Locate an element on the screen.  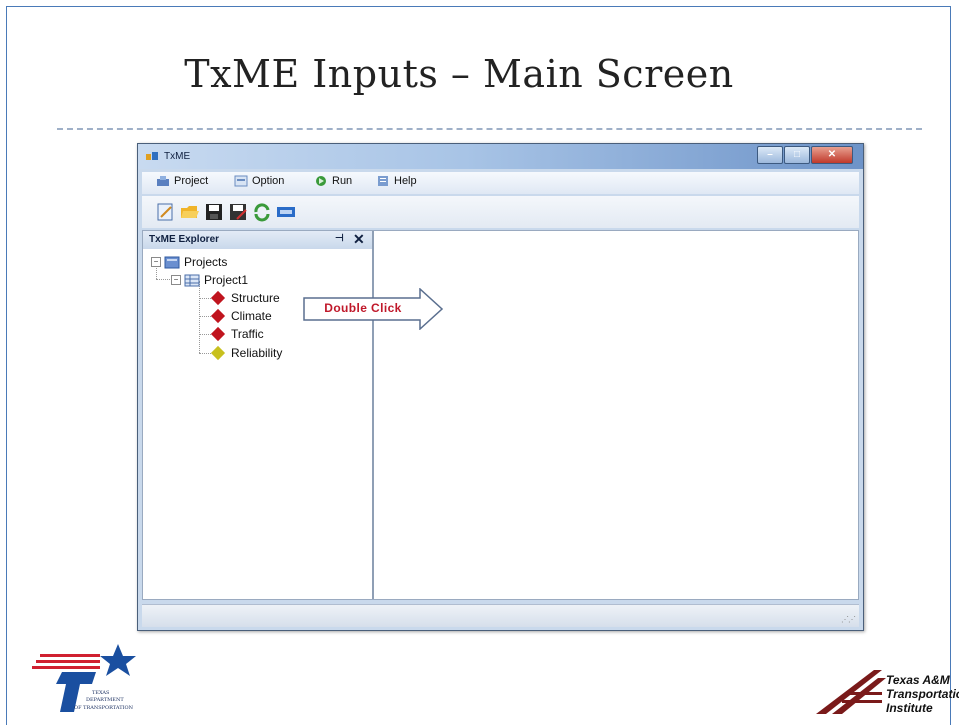
menu-help: Help is located at coordinates (396, 181).